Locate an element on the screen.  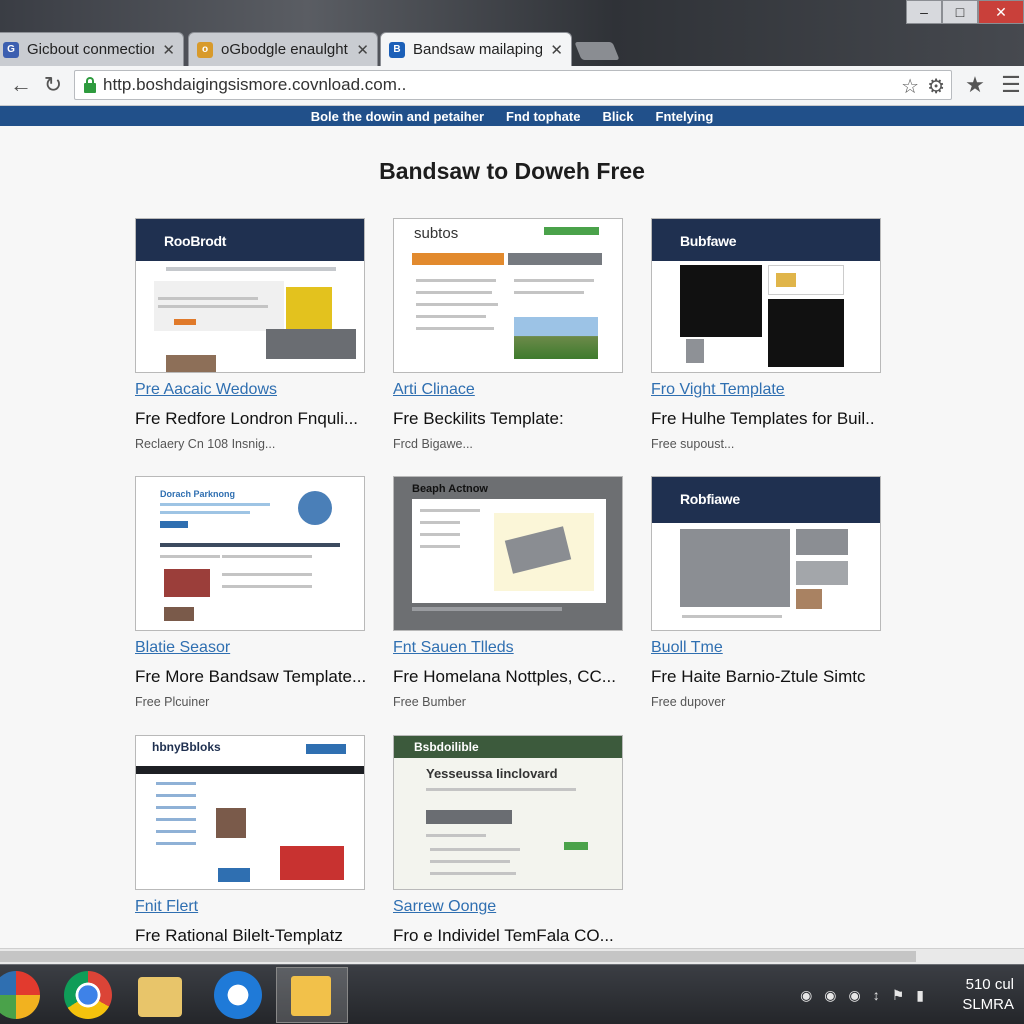
close-window-button: ✕ is located at coordinates (1001, 12).